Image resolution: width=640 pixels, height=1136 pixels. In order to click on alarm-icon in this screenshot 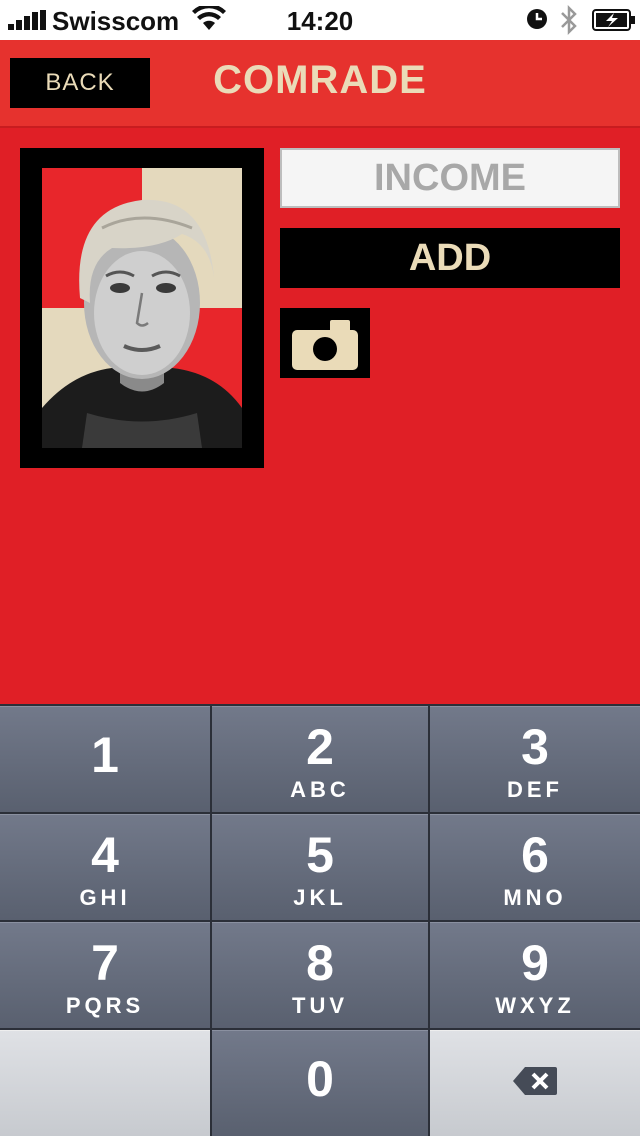, I will do `click(537, 19)`.